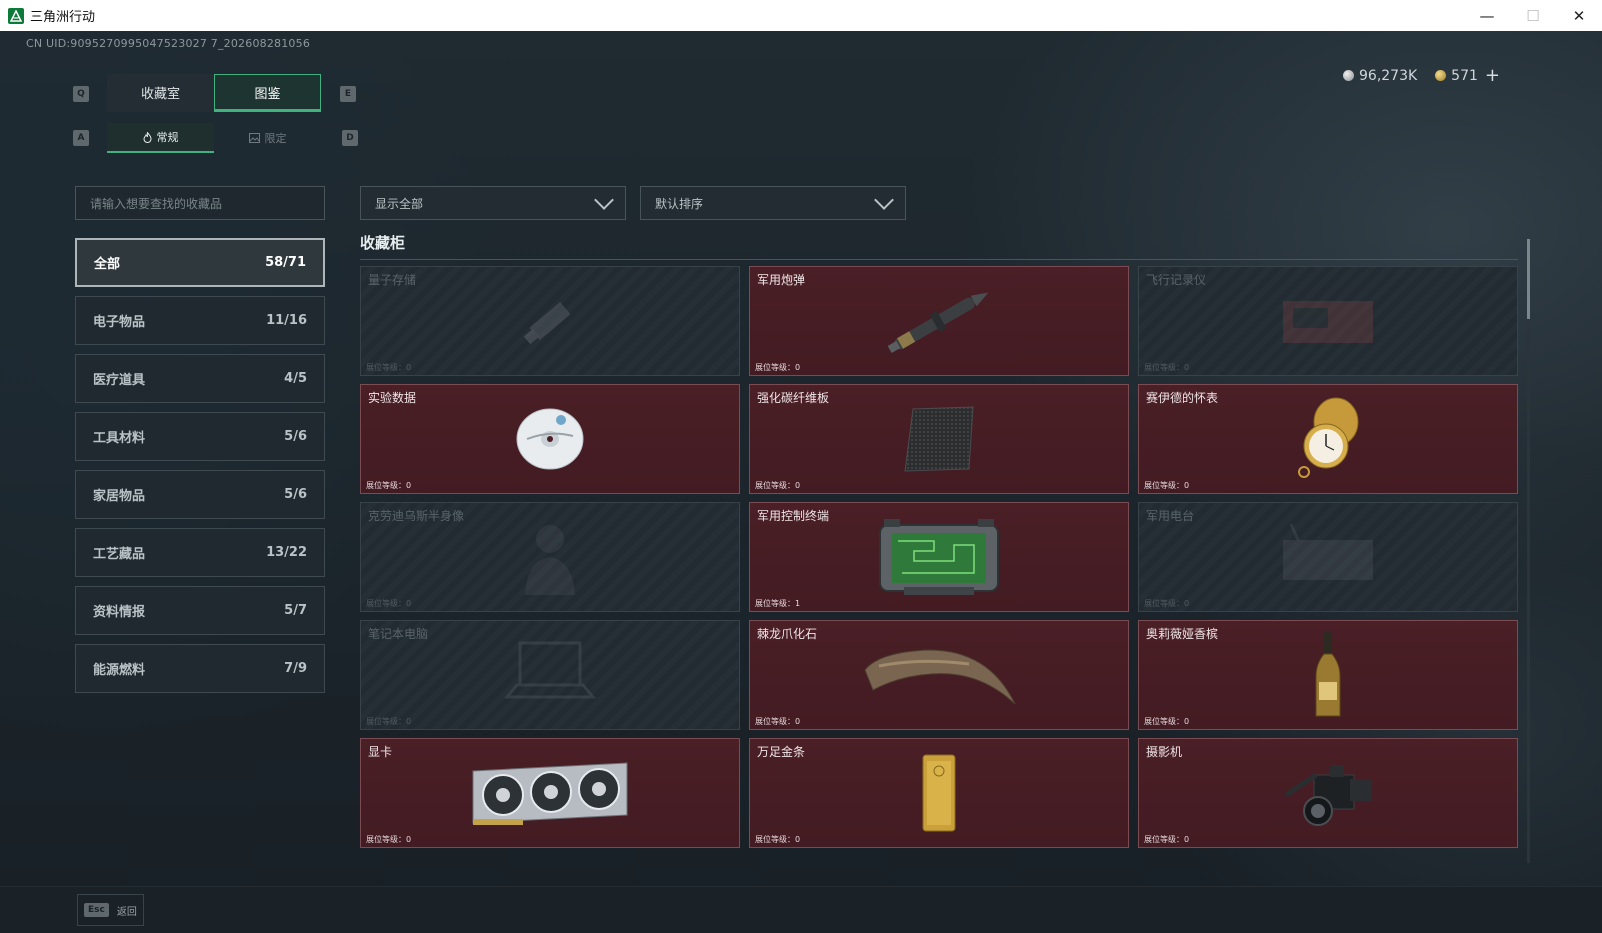 The height and width of the screenshot is (933, 1602). Describe the element at coordinates (493, 203) in the screenshot. I see `filter-dropdown: 显示全部` at that location.